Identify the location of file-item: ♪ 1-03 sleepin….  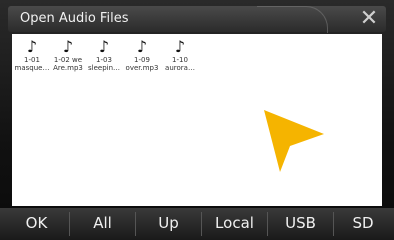
(104, 55).